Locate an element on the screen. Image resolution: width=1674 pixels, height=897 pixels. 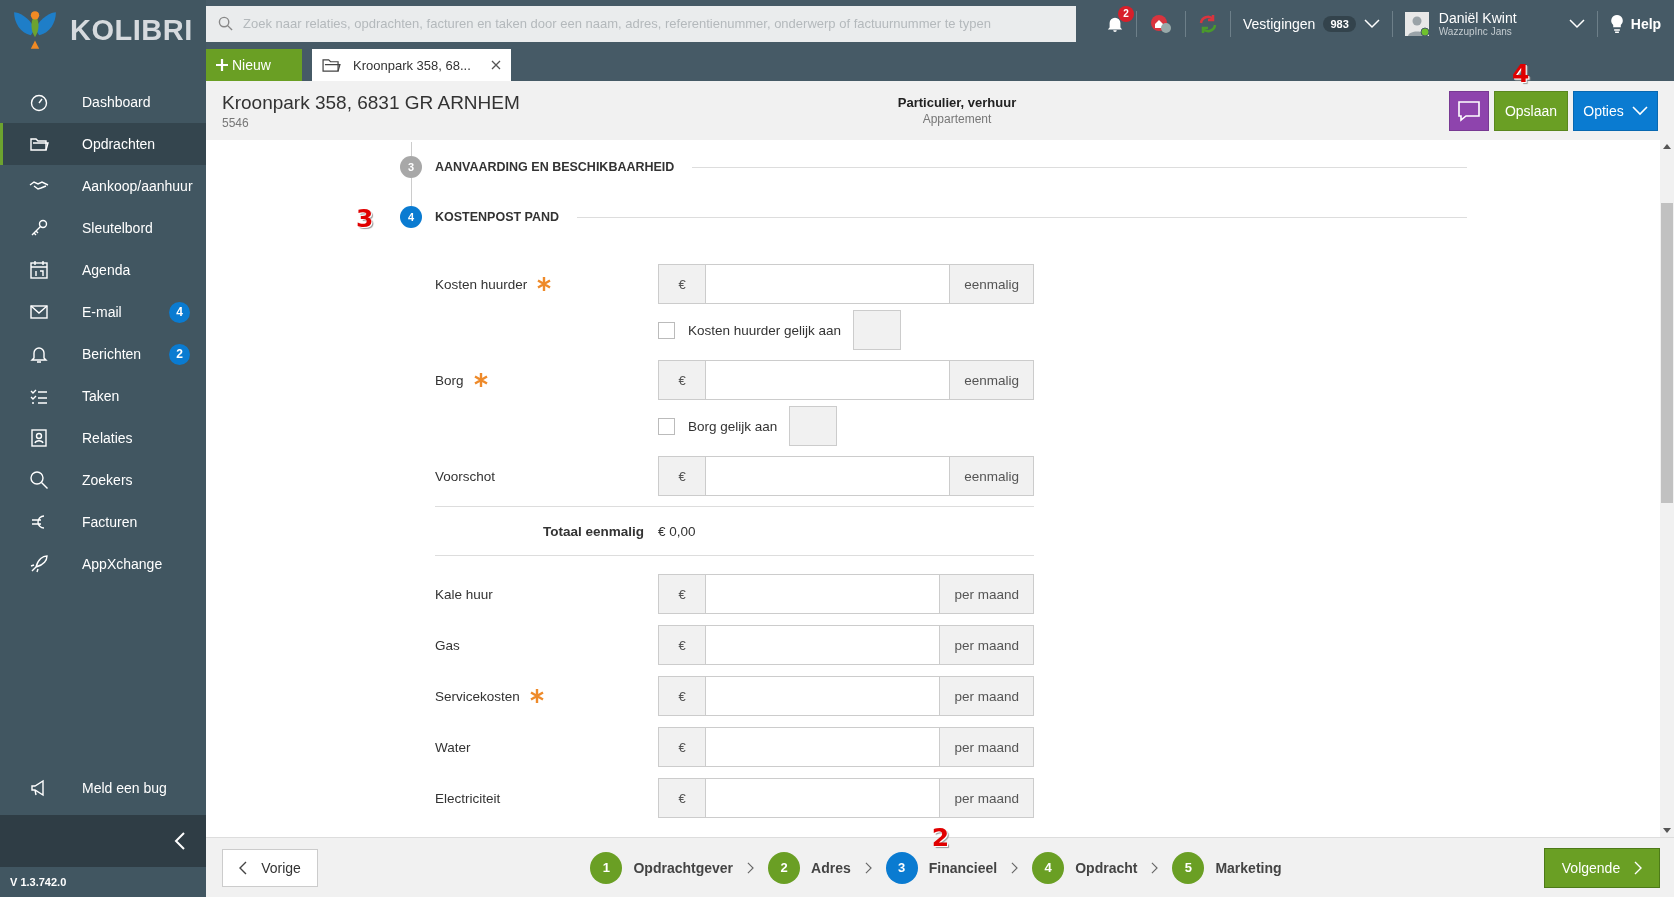
sidebar-item: Agenda is located at coordinates (103, 270).